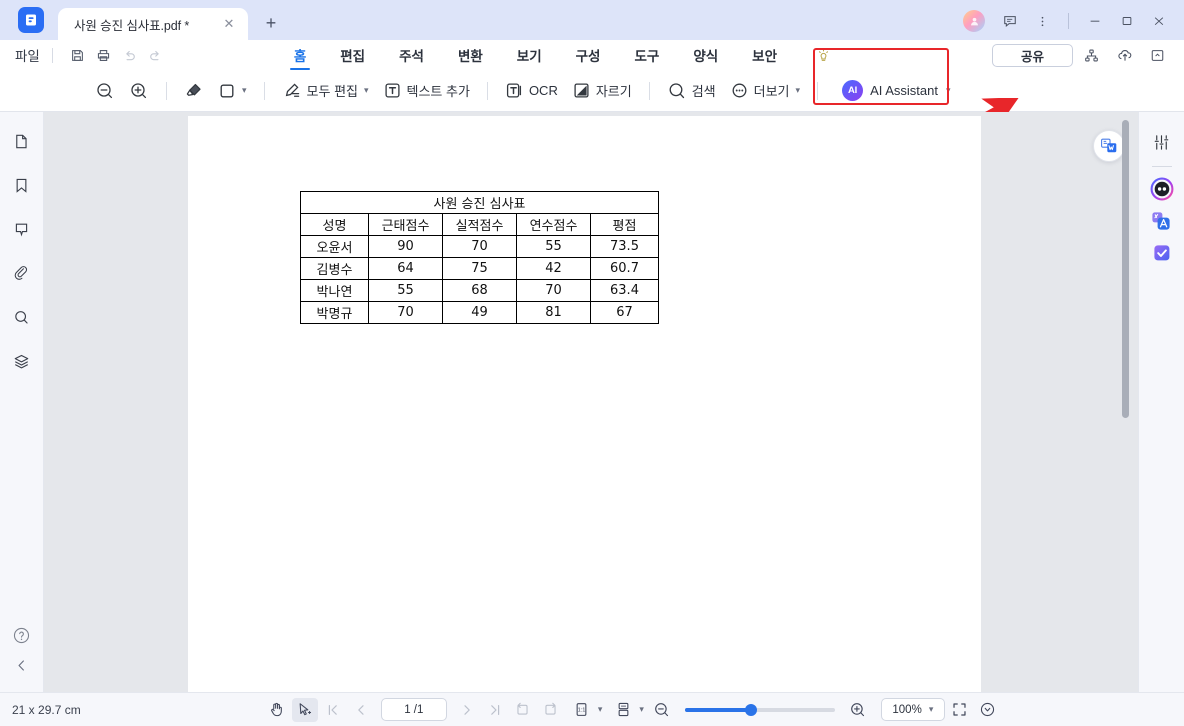 The height and width of the screenshot is (726, 1184). I want to click on new-tab-button: +, so click(271, 23).